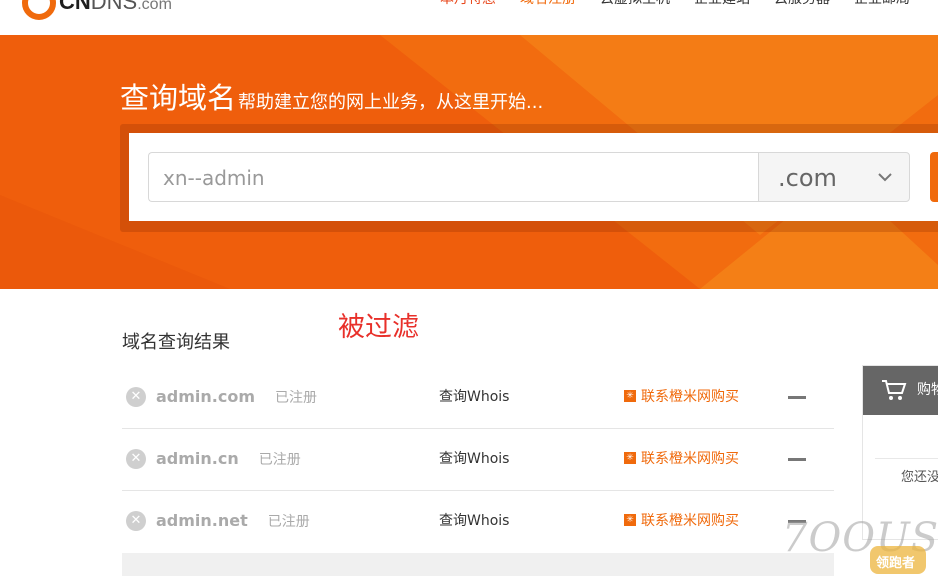  What do you see at coordinates (378, 327) in the screenshot?
I see `filtered-annotation: 被过滤` at bounding box center [378, 327].